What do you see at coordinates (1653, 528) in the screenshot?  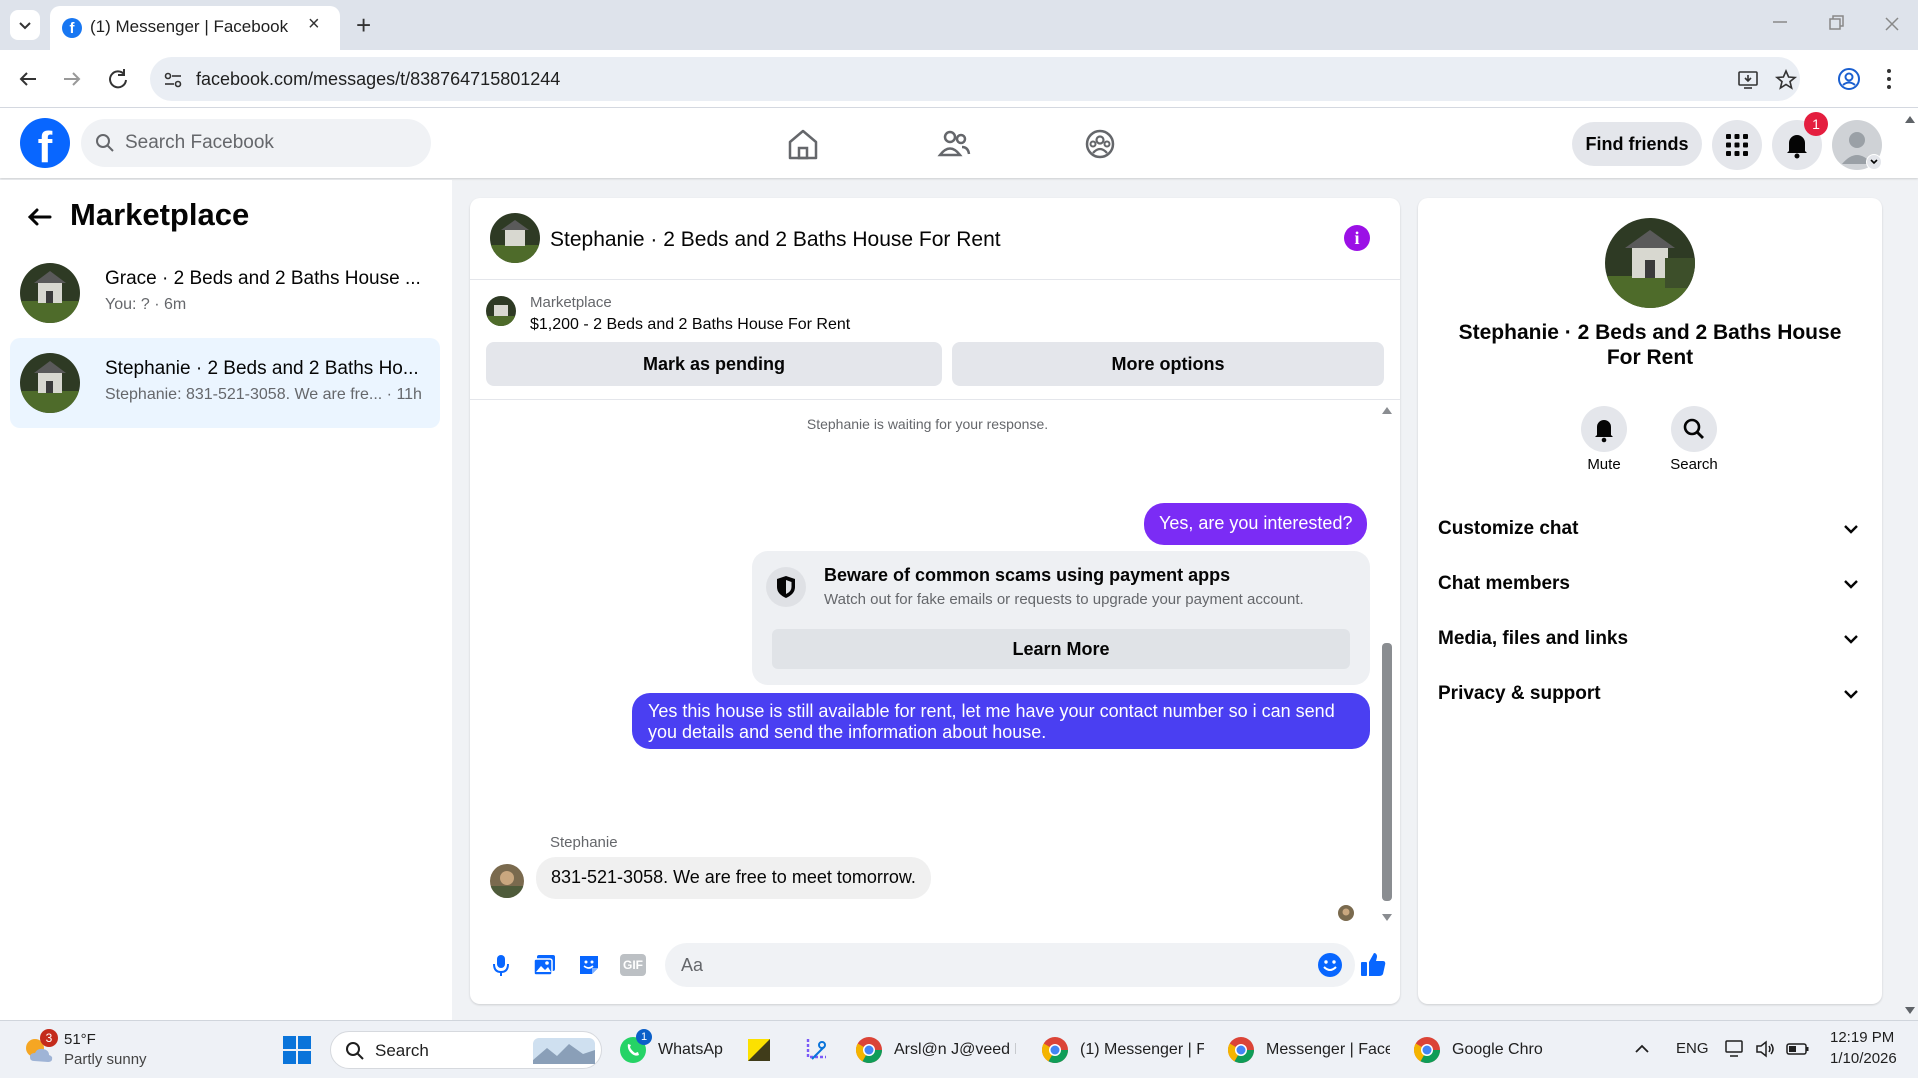 I see `customize-chat-section: Customize chat` at bounding box center [1653, 528].